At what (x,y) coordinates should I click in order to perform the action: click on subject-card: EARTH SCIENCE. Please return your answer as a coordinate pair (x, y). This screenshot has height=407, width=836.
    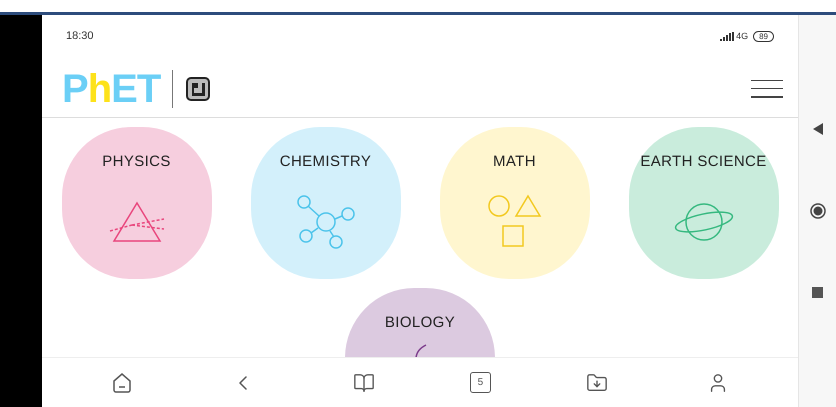
    Looking at the image, I should click on (703, 203).